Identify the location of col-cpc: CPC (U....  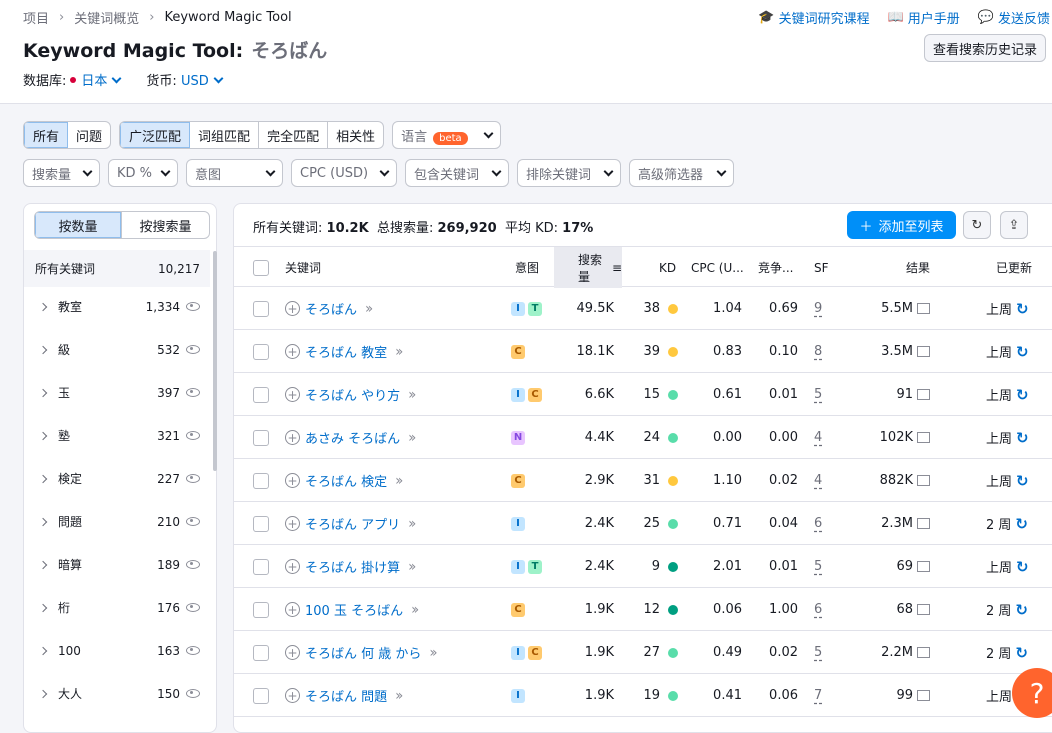
(717, 267).